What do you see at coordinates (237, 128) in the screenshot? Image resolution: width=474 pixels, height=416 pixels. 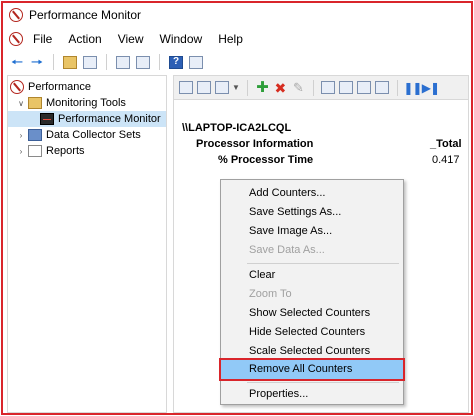 I see `report-host: \\LAPTOP-ICA2LCQL` at bounding box center [237, 128].